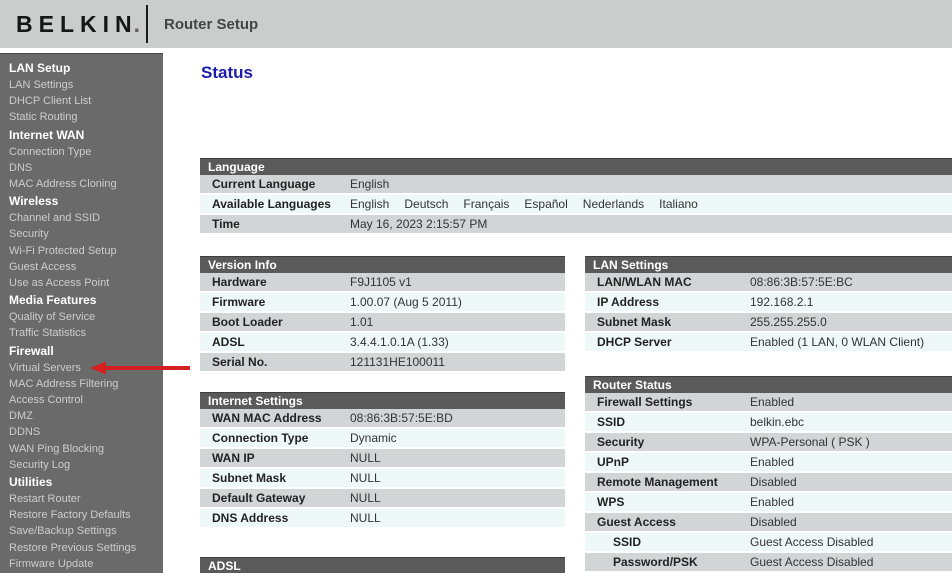  What do you see at coordinates (382, 479) in the screenshot?
I see `table-row: Subnet Mask NULL` at bounding box center [382, 479].